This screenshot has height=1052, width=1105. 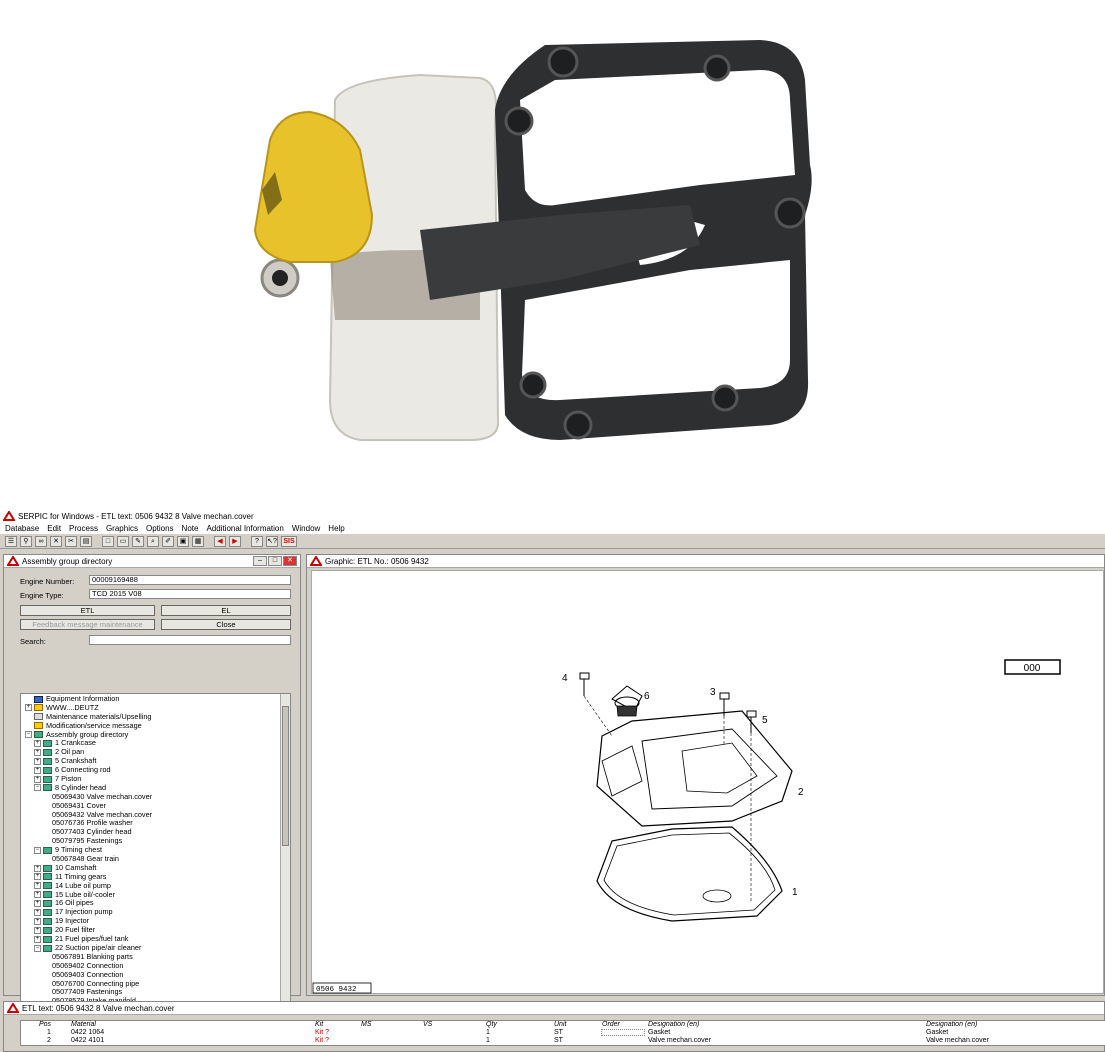 I want to click on minimize-icon: –, so click(x=260, y=561).